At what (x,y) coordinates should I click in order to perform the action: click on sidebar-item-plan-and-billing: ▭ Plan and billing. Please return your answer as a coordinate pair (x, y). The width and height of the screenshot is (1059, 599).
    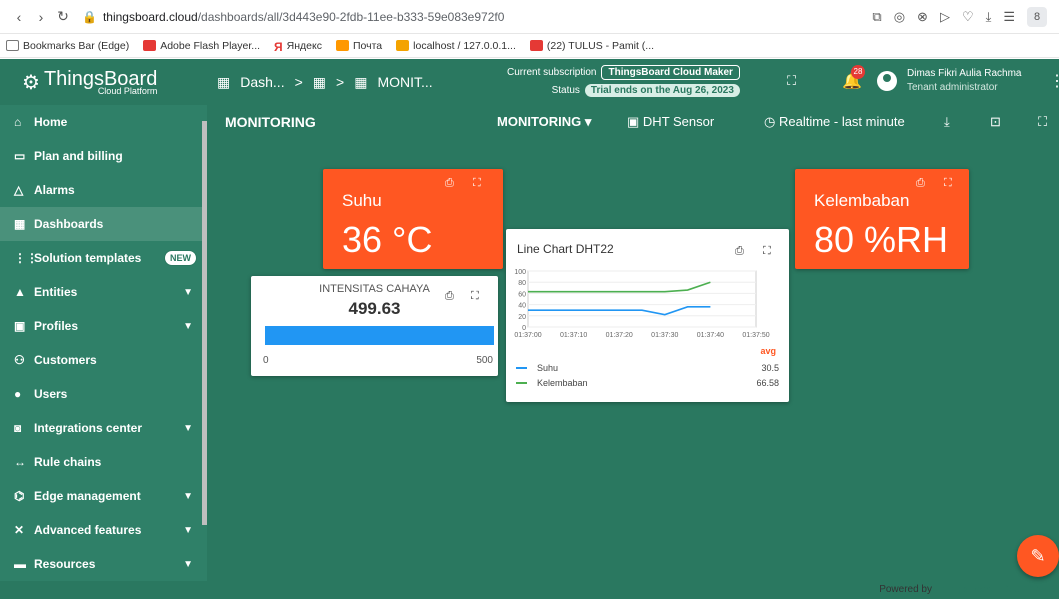
    Looking at the image, I should click on (103, 156).